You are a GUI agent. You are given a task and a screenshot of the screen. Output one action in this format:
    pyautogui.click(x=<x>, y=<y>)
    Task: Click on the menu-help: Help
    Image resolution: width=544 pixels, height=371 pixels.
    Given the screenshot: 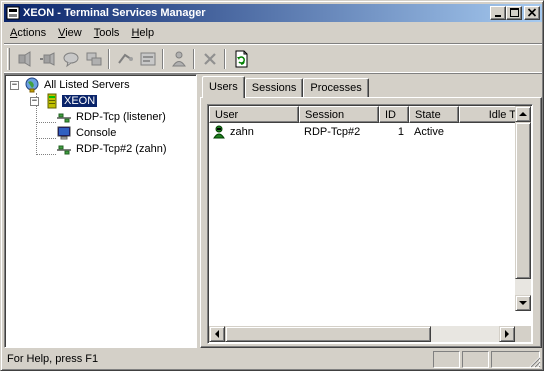 What is the action you would take?
    pyautogui.click(x=142, y=33)
    